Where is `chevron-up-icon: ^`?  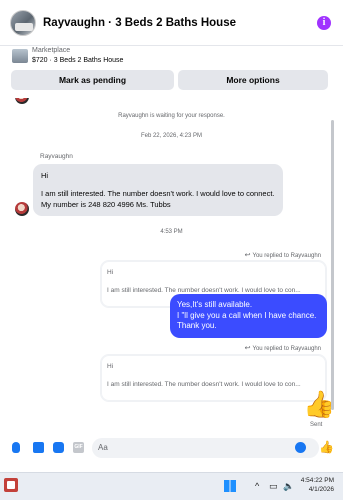 chevron-up-icon: ^ is located at coordinates (257, 486).